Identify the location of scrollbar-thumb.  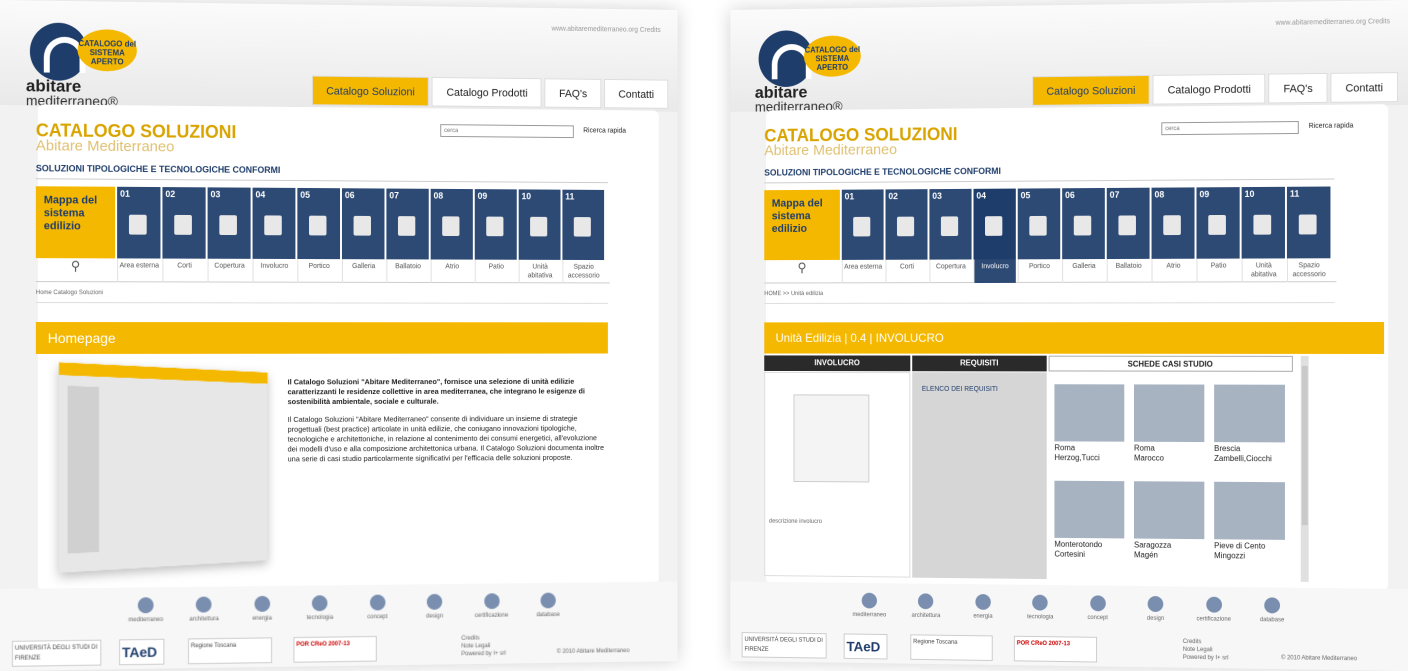
(1304, 445).